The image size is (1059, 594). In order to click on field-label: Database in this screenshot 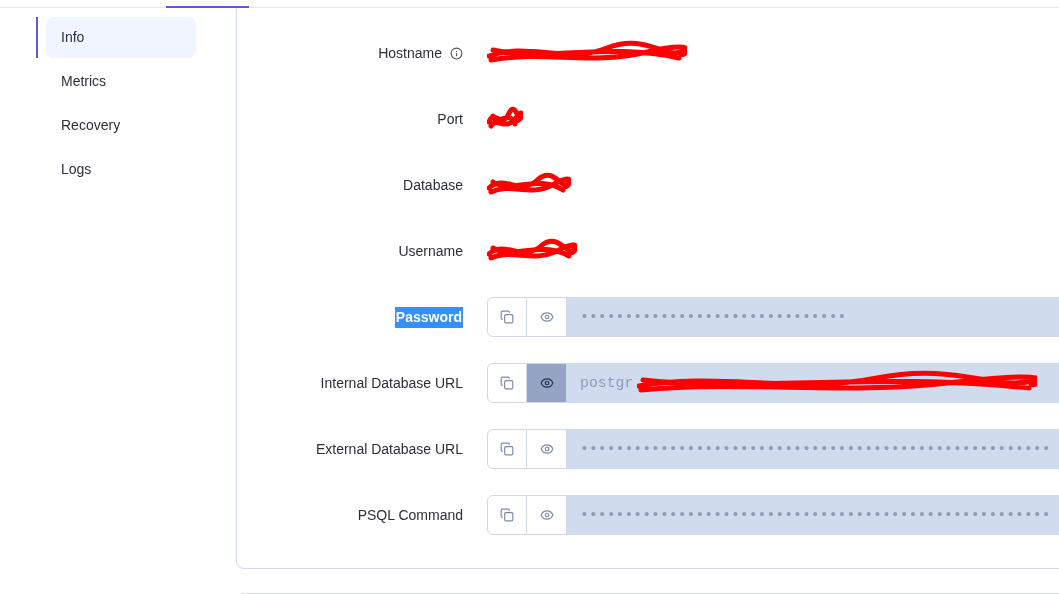, I will do `click(433, 185)`.